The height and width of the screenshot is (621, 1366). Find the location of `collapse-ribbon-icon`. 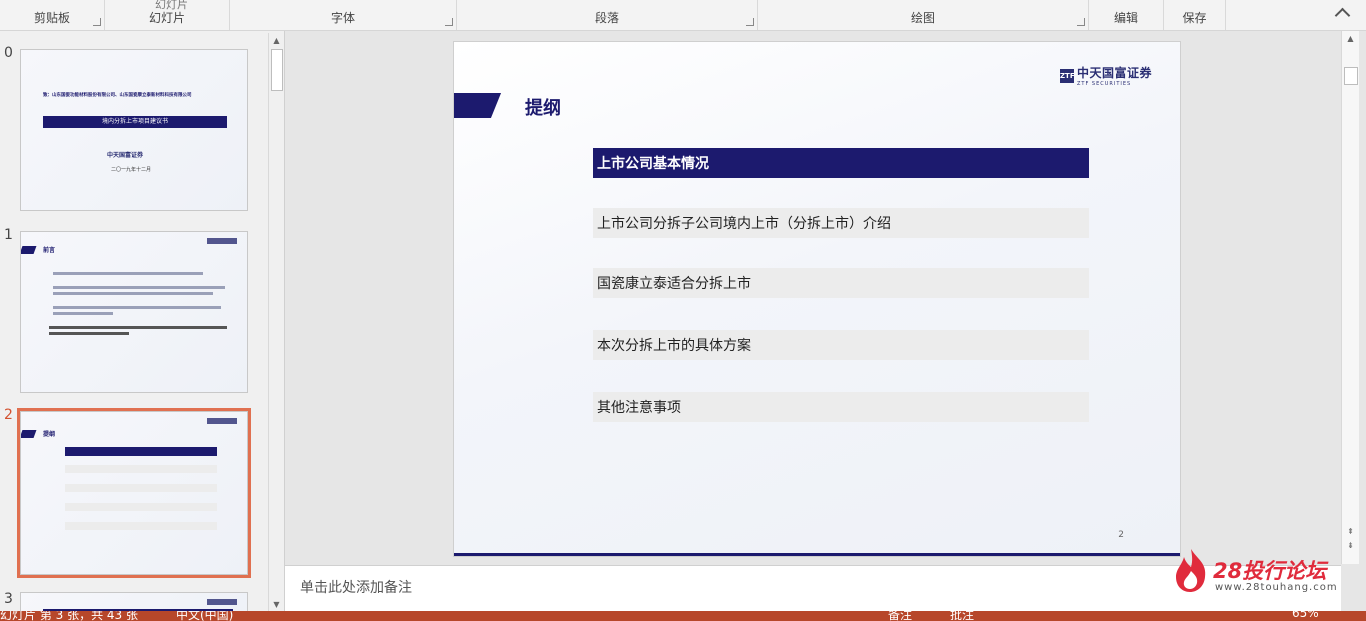

collapse-ribbon-icon is located at coordinates (1342, 15).